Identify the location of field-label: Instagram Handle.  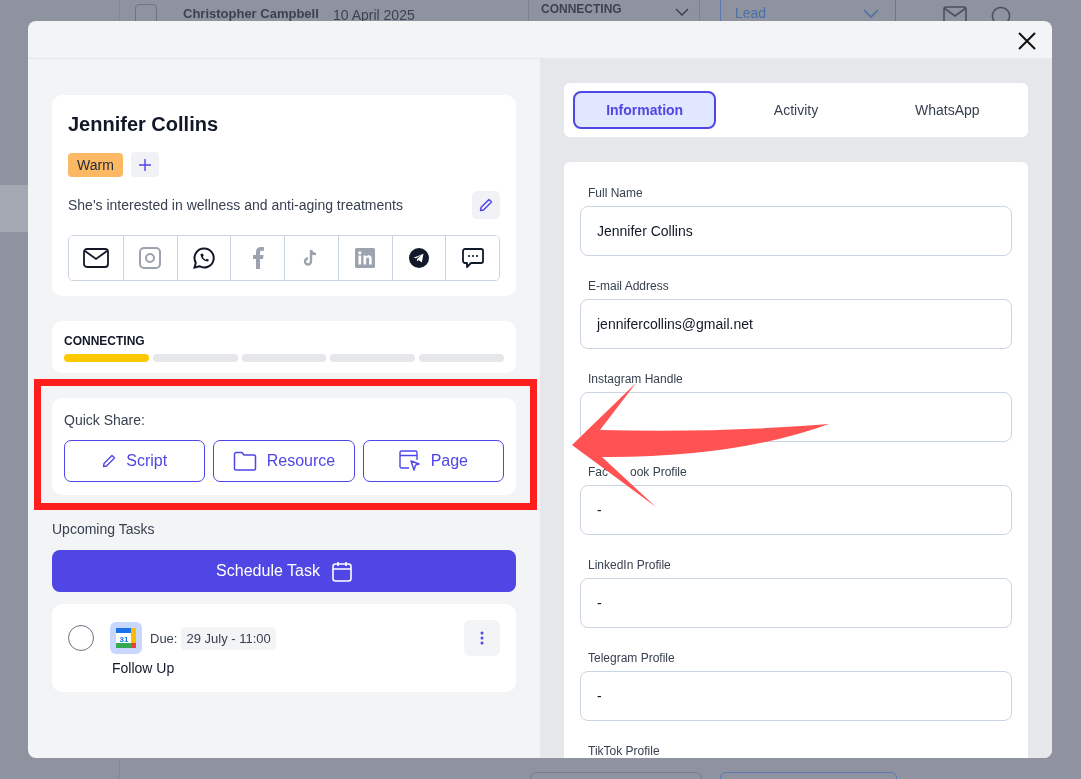
(635, 379).